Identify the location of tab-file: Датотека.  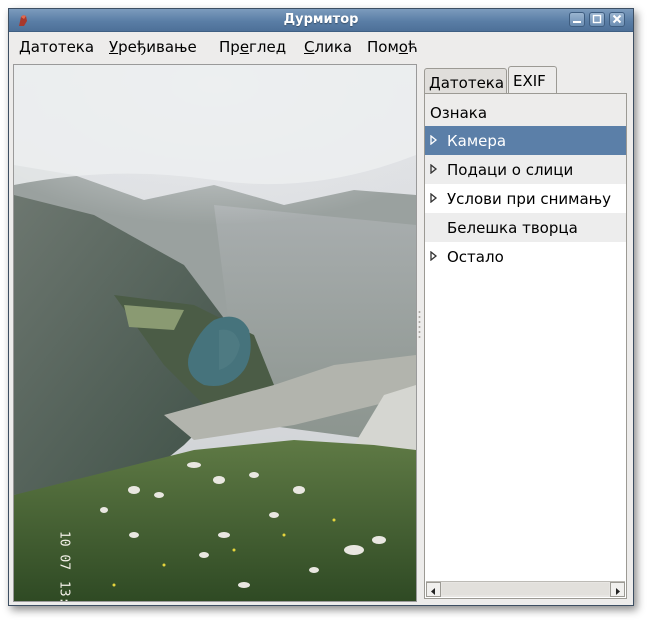
(465, 80).